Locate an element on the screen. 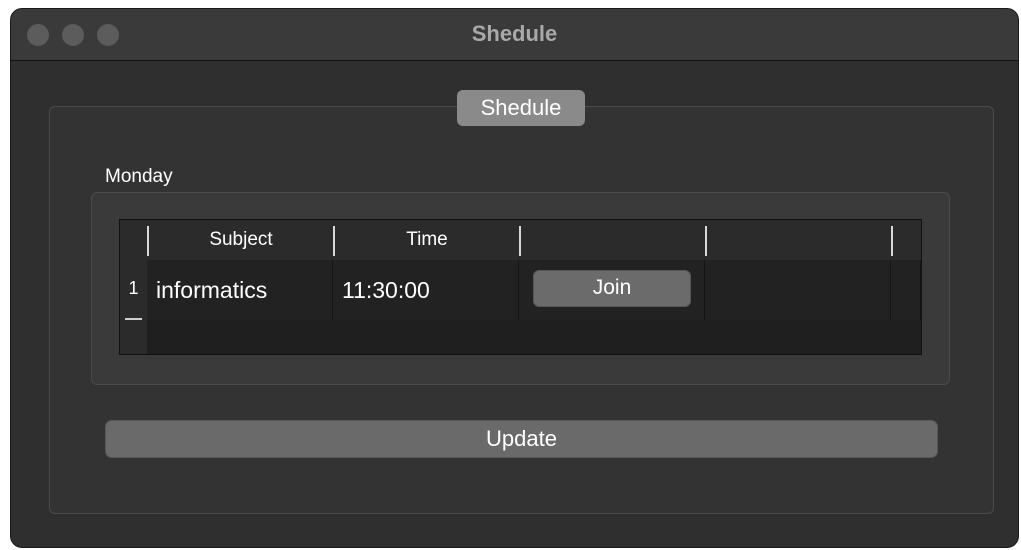 This screenshot has height=550, width=1021. table-cell-time: 11:30:00 is located at coordinates (426, 290).